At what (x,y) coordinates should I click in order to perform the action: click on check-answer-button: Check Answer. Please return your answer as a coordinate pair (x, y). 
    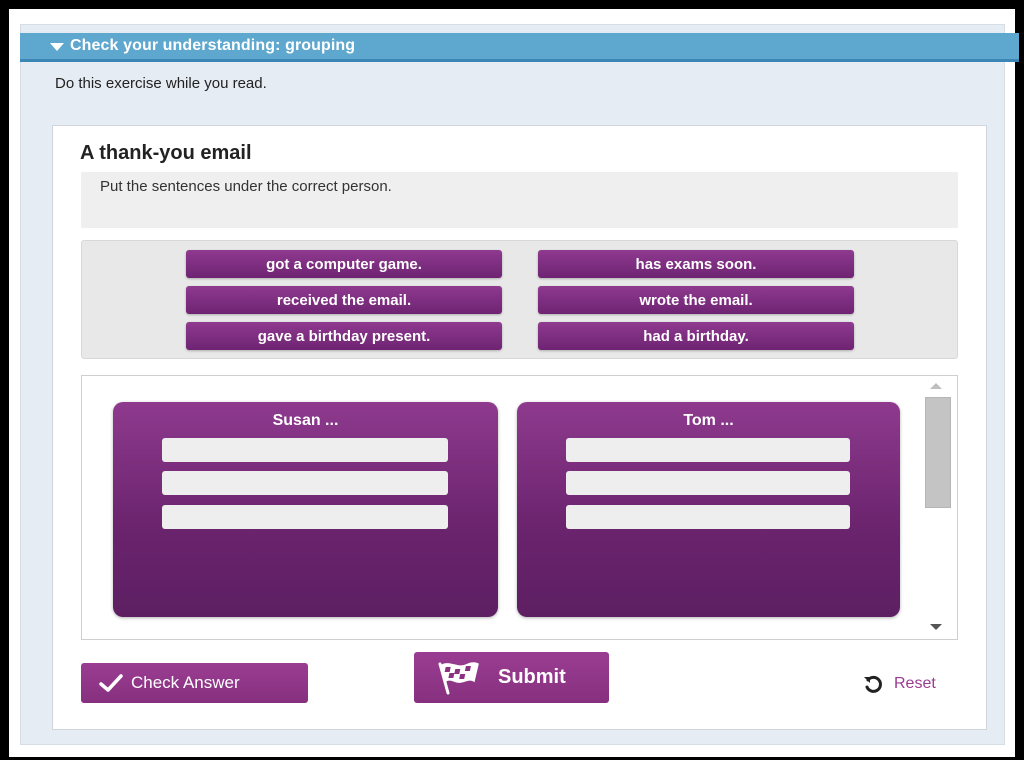
    Looking at the image, I should click on (194, 683).